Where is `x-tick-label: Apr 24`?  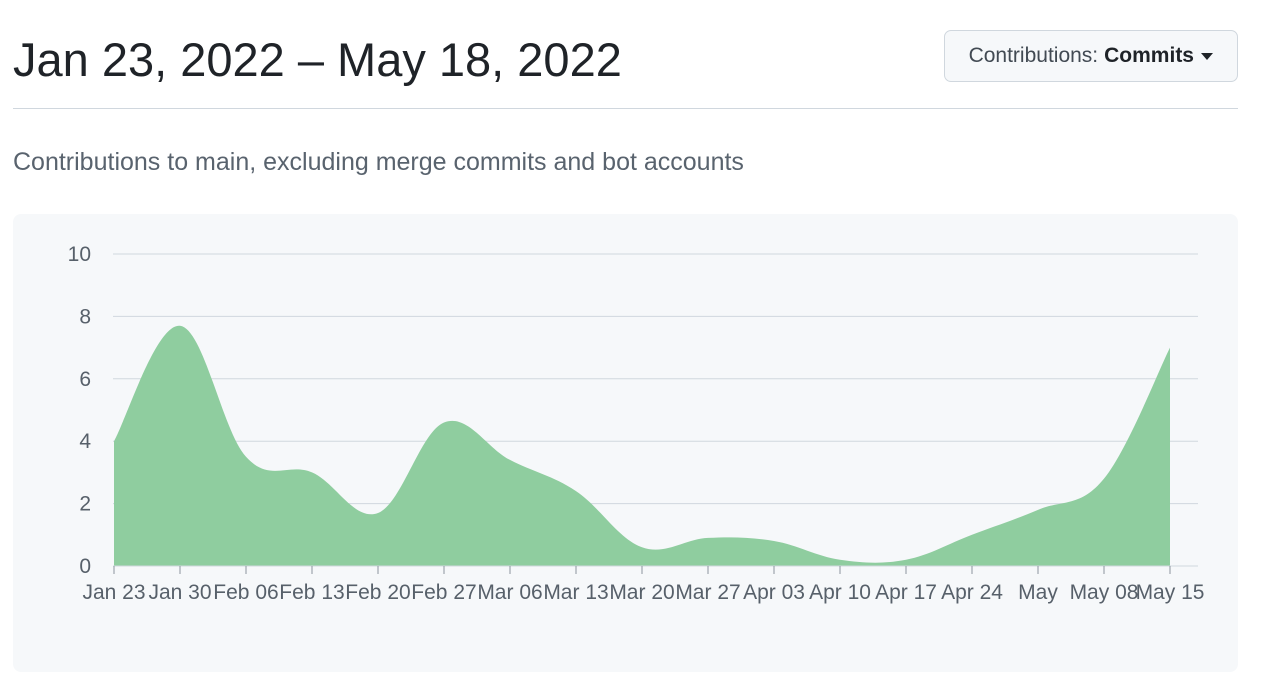 x-tick-label: Apr 24 is located at coordinates (972, 592).